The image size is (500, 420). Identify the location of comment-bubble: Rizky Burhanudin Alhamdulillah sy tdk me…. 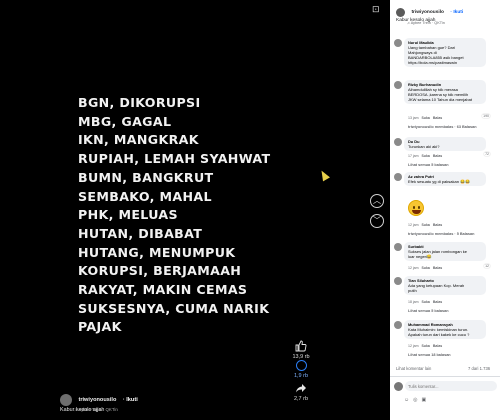
(445, 92).